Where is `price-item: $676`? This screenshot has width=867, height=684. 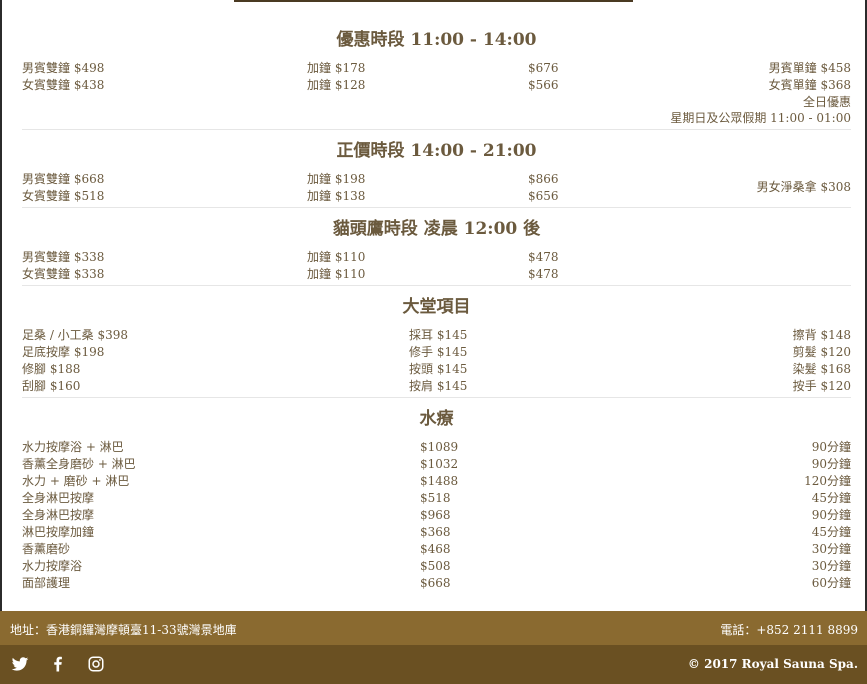
price-item: $676 is located at coordinates (543, 68).